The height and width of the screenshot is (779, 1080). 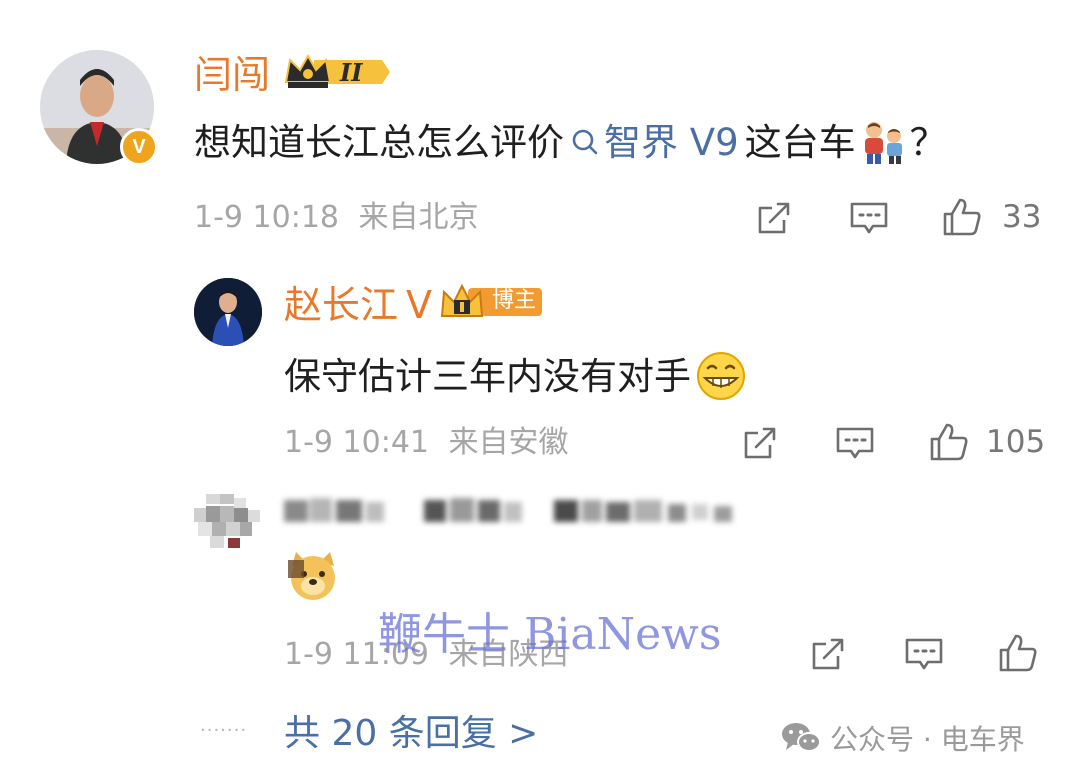 I want to click on member-level-text: II, so click(x=351, y=72).